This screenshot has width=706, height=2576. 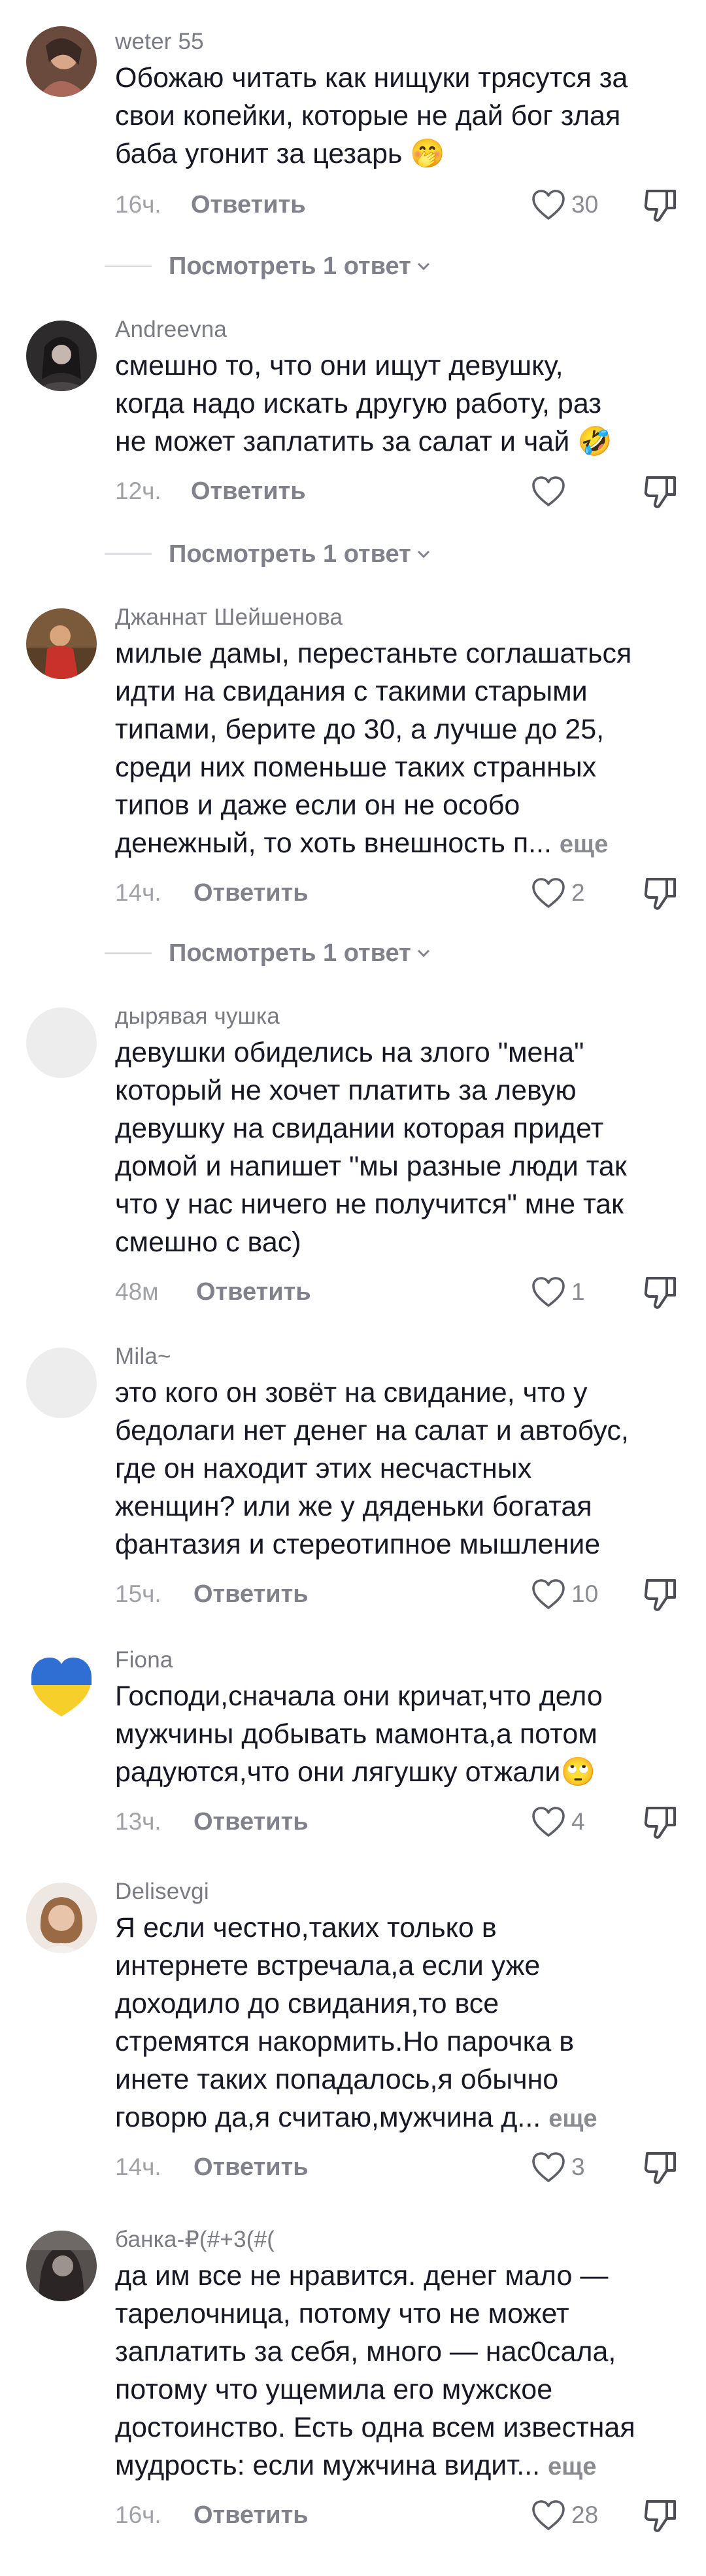 What do you see at coordinates (373, 653) in the screenshot?
I see `comment-text-line: милые дамы, перестаньте соглашаться` at bounding box center [373, 653].